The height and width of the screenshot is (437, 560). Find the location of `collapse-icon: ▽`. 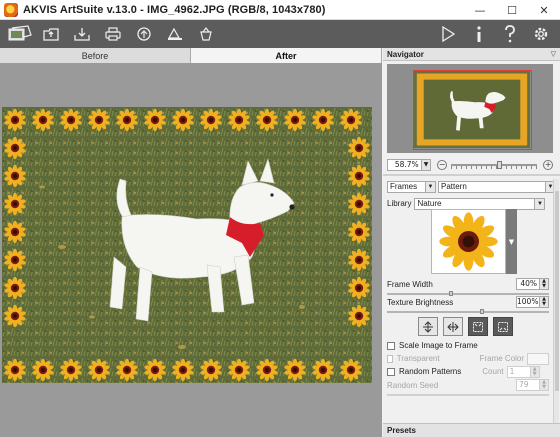

collapse-icon: ▽ is located at coordinates (553, 54).